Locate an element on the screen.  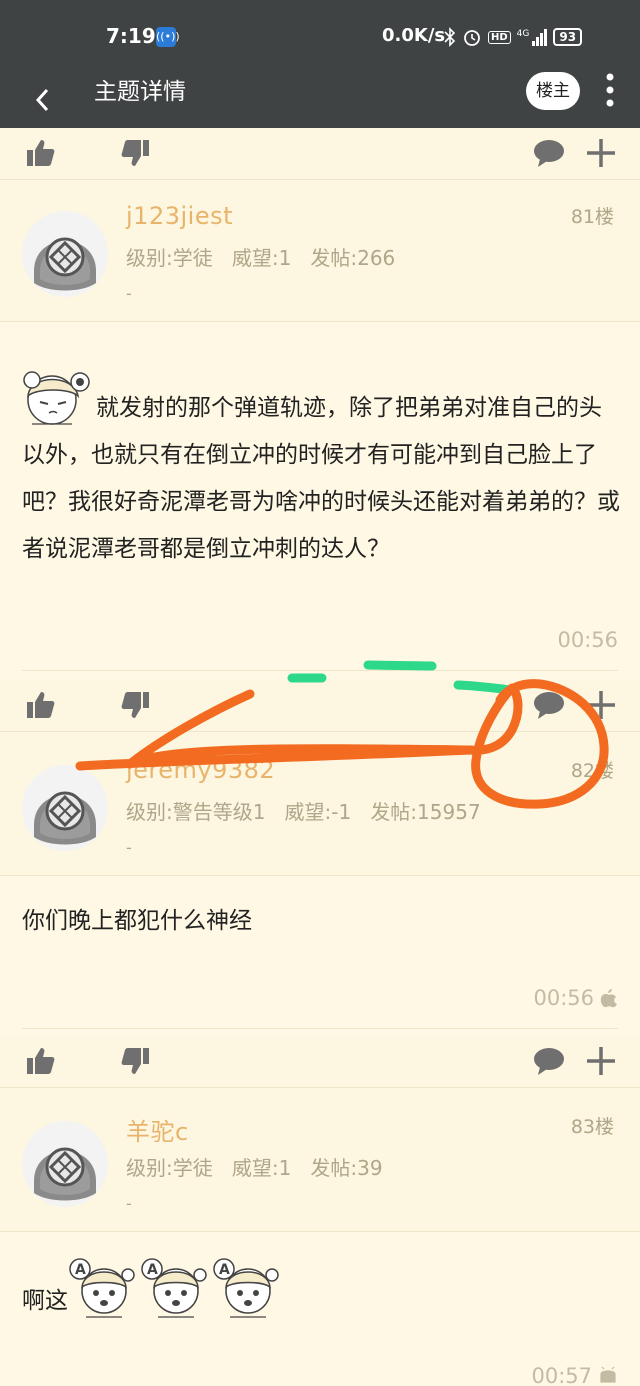
username: jeremy9382 is located at coordinates (200, 770).